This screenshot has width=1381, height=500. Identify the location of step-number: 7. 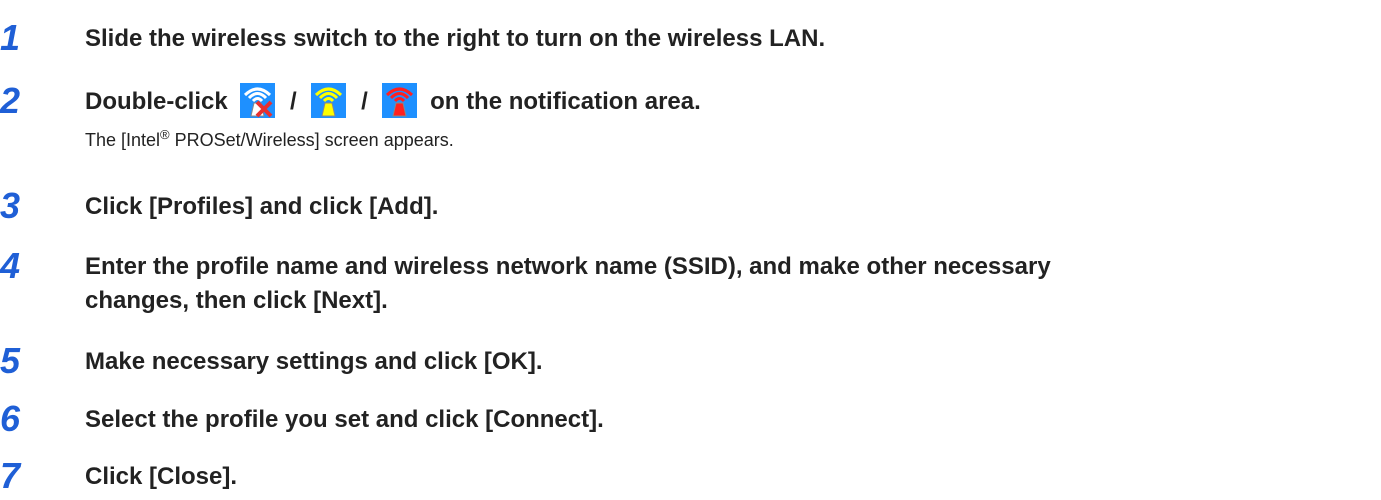
(10, 475).